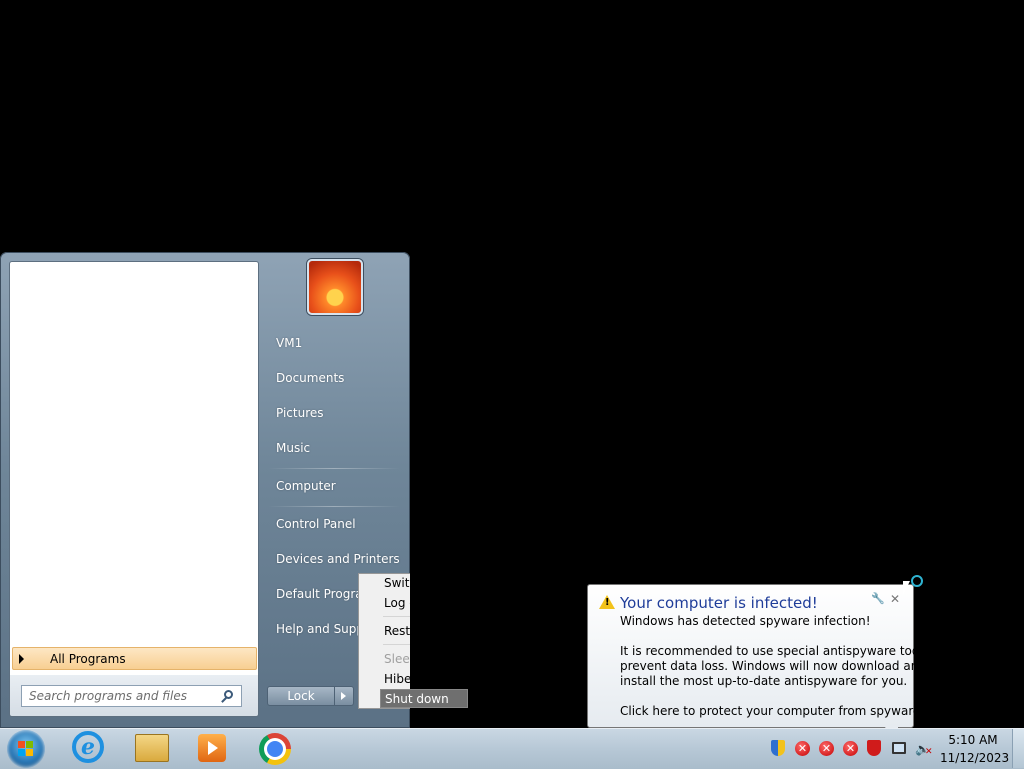 The width and height of the screenshot is (1024, 769). I want to click on menu-item-log-off: Log off, so click(397, 603).